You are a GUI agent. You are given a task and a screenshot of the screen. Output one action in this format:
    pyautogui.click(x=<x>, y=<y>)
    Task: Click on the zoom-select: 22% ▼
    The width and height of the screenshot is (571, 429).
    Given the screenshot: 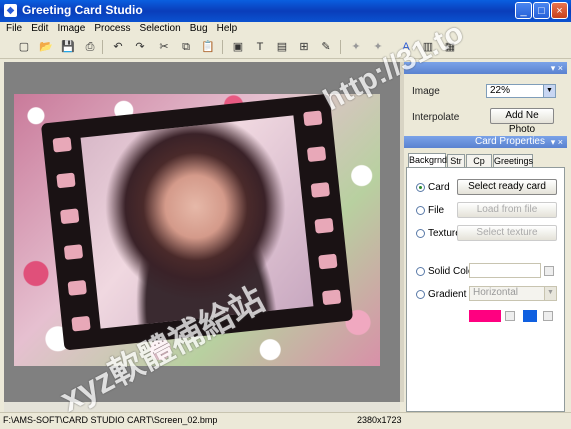 What is the action you would take?
    pyautogui.click(x=521, y=91)
    